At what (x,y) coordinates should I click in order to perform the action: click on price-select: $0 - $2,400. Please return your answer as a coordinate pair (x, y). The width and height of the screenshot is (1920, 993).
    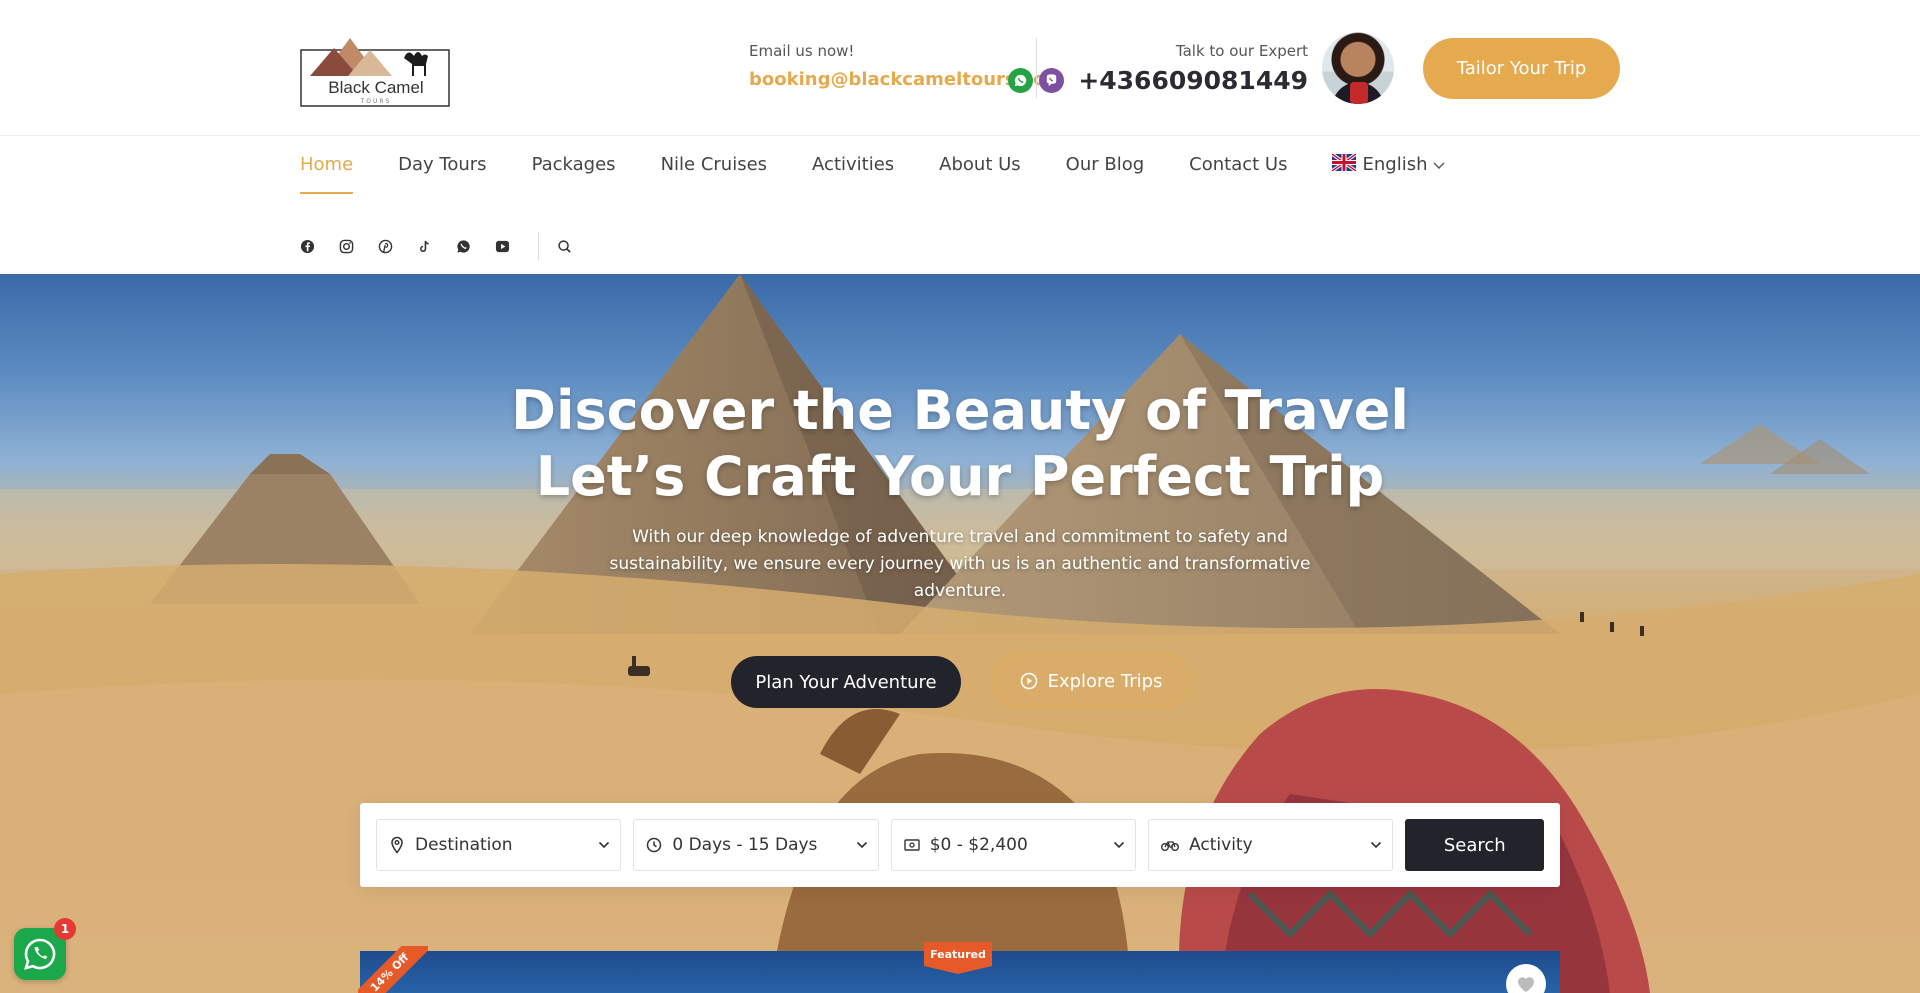
    Looking at the image, I should click on (1013, 845).